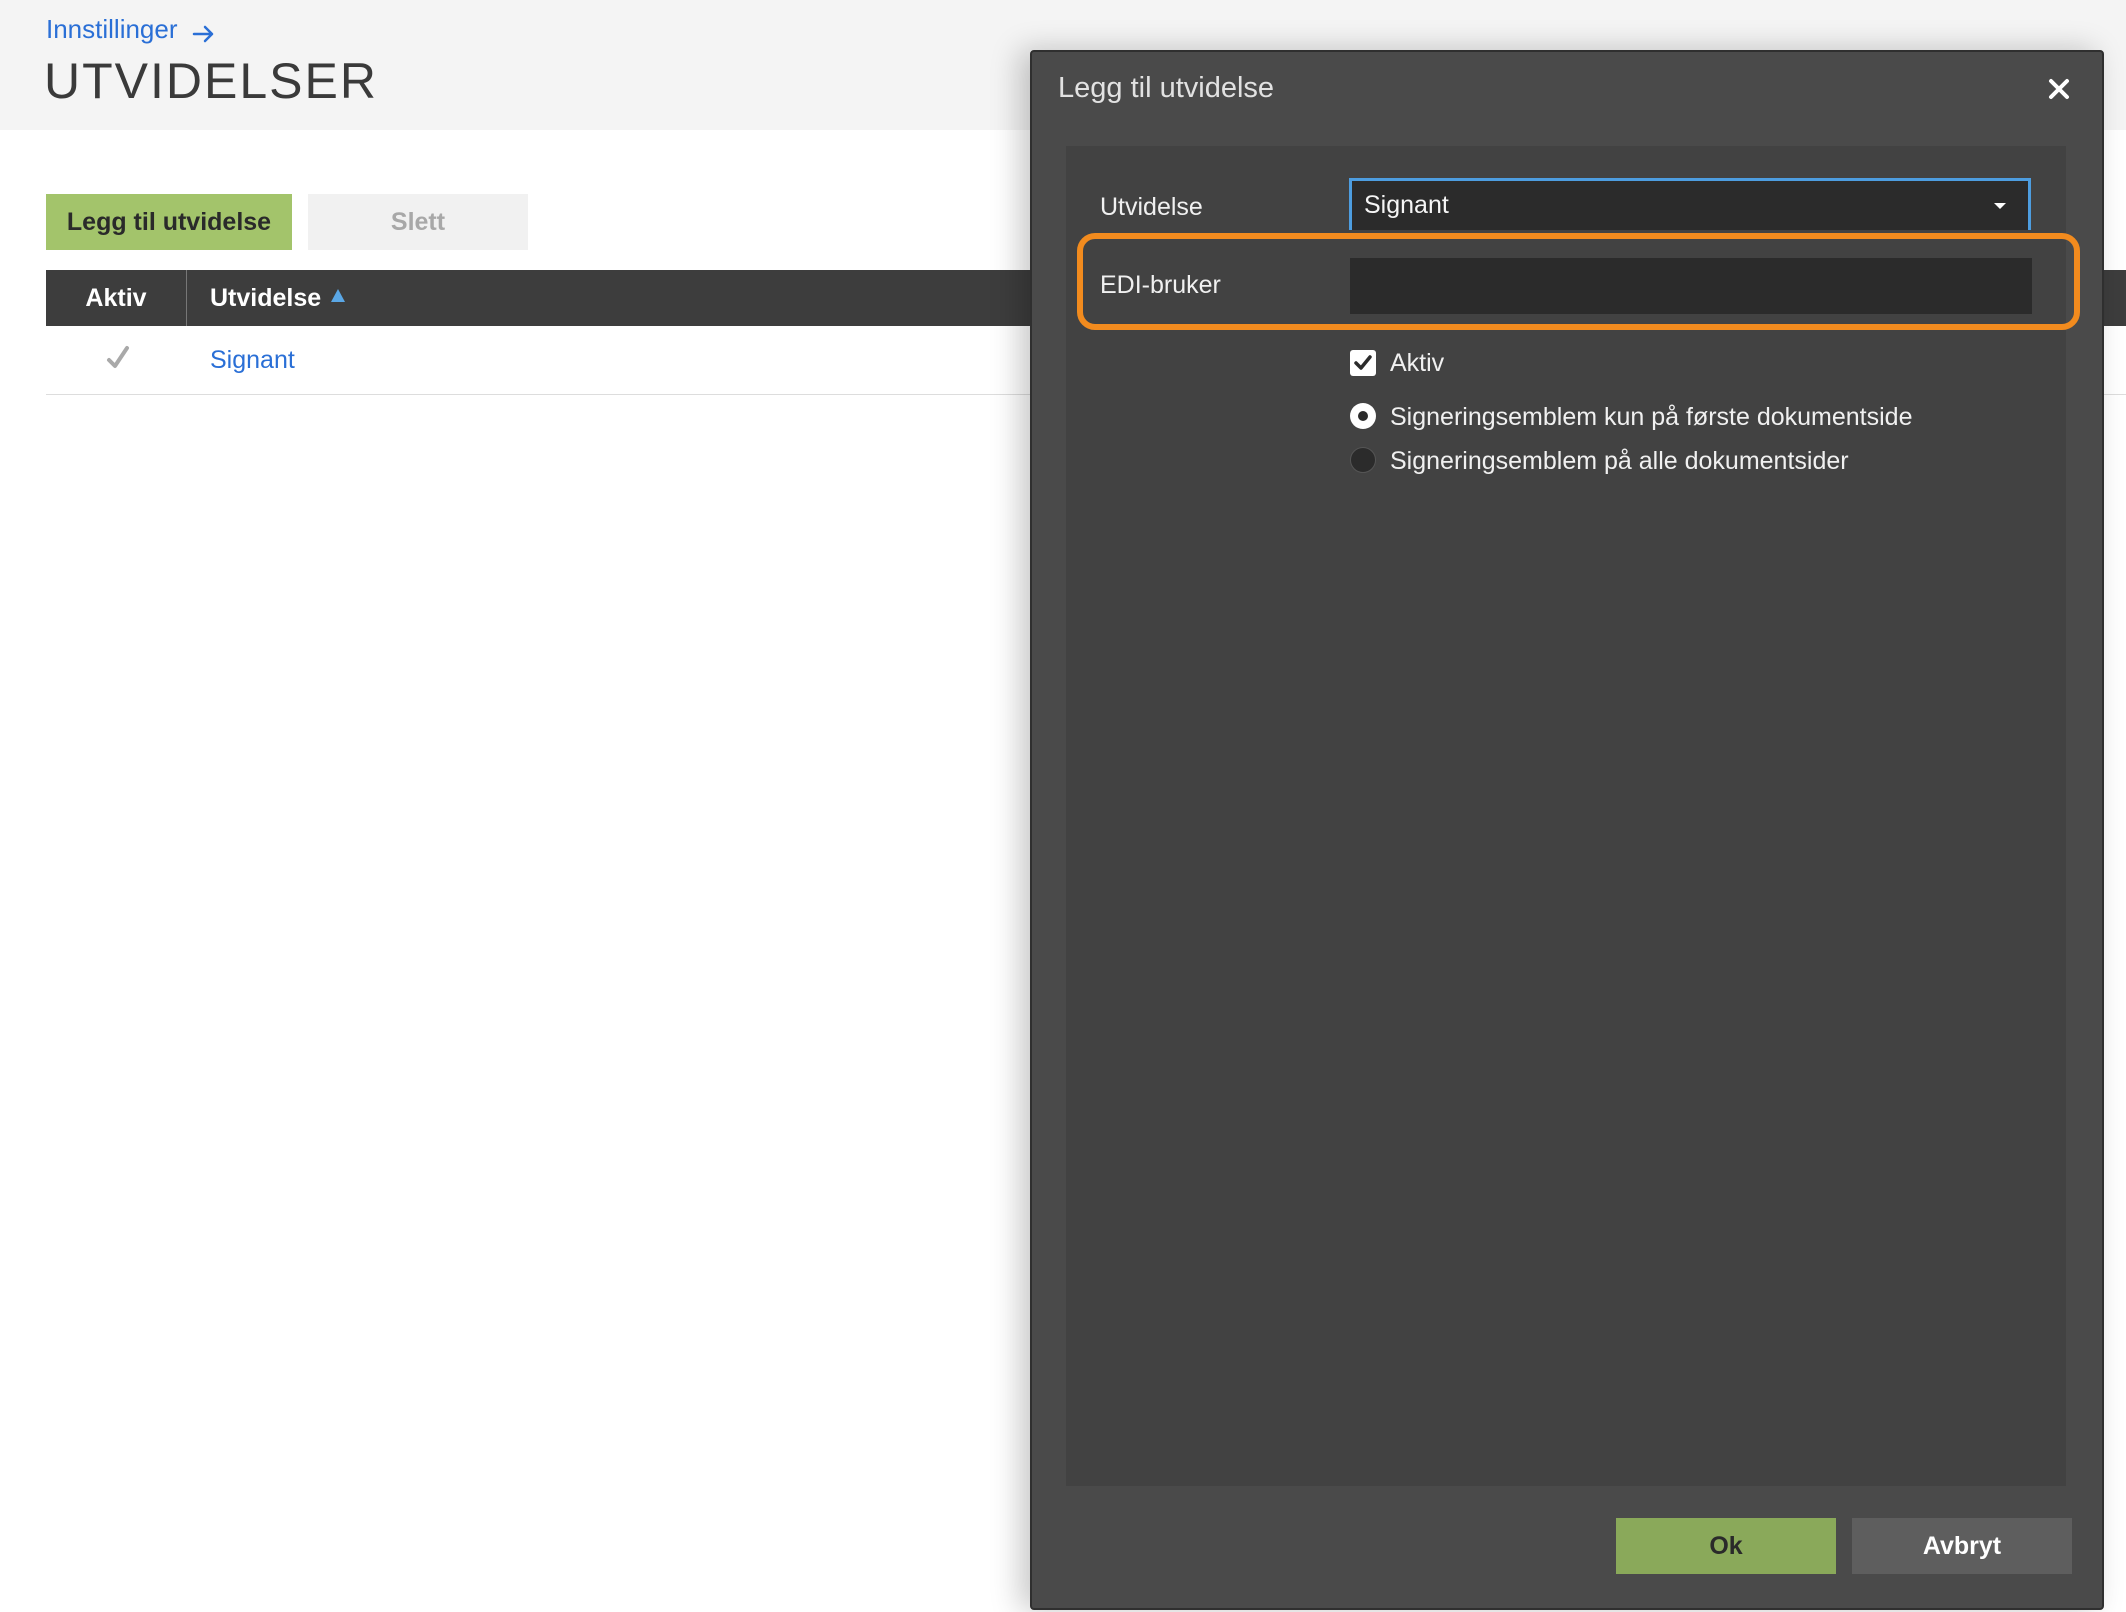 The image size is (2126, 1612). Describe the element at coordinates (1726, 1546) in the screenshot. I see `ok-button: Ok` at that location.